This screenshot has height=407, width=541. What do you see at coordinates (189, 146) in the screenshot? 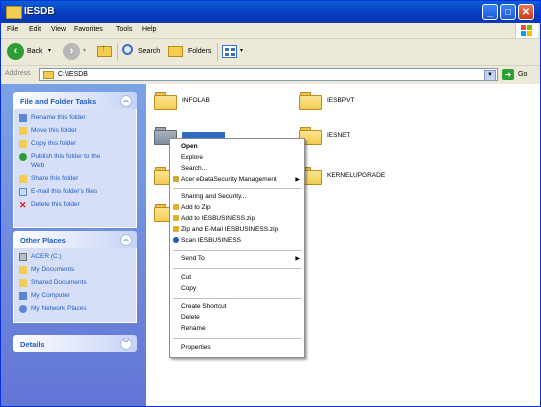
I see `ctx-open: Open` at bounding box center [189, 146].